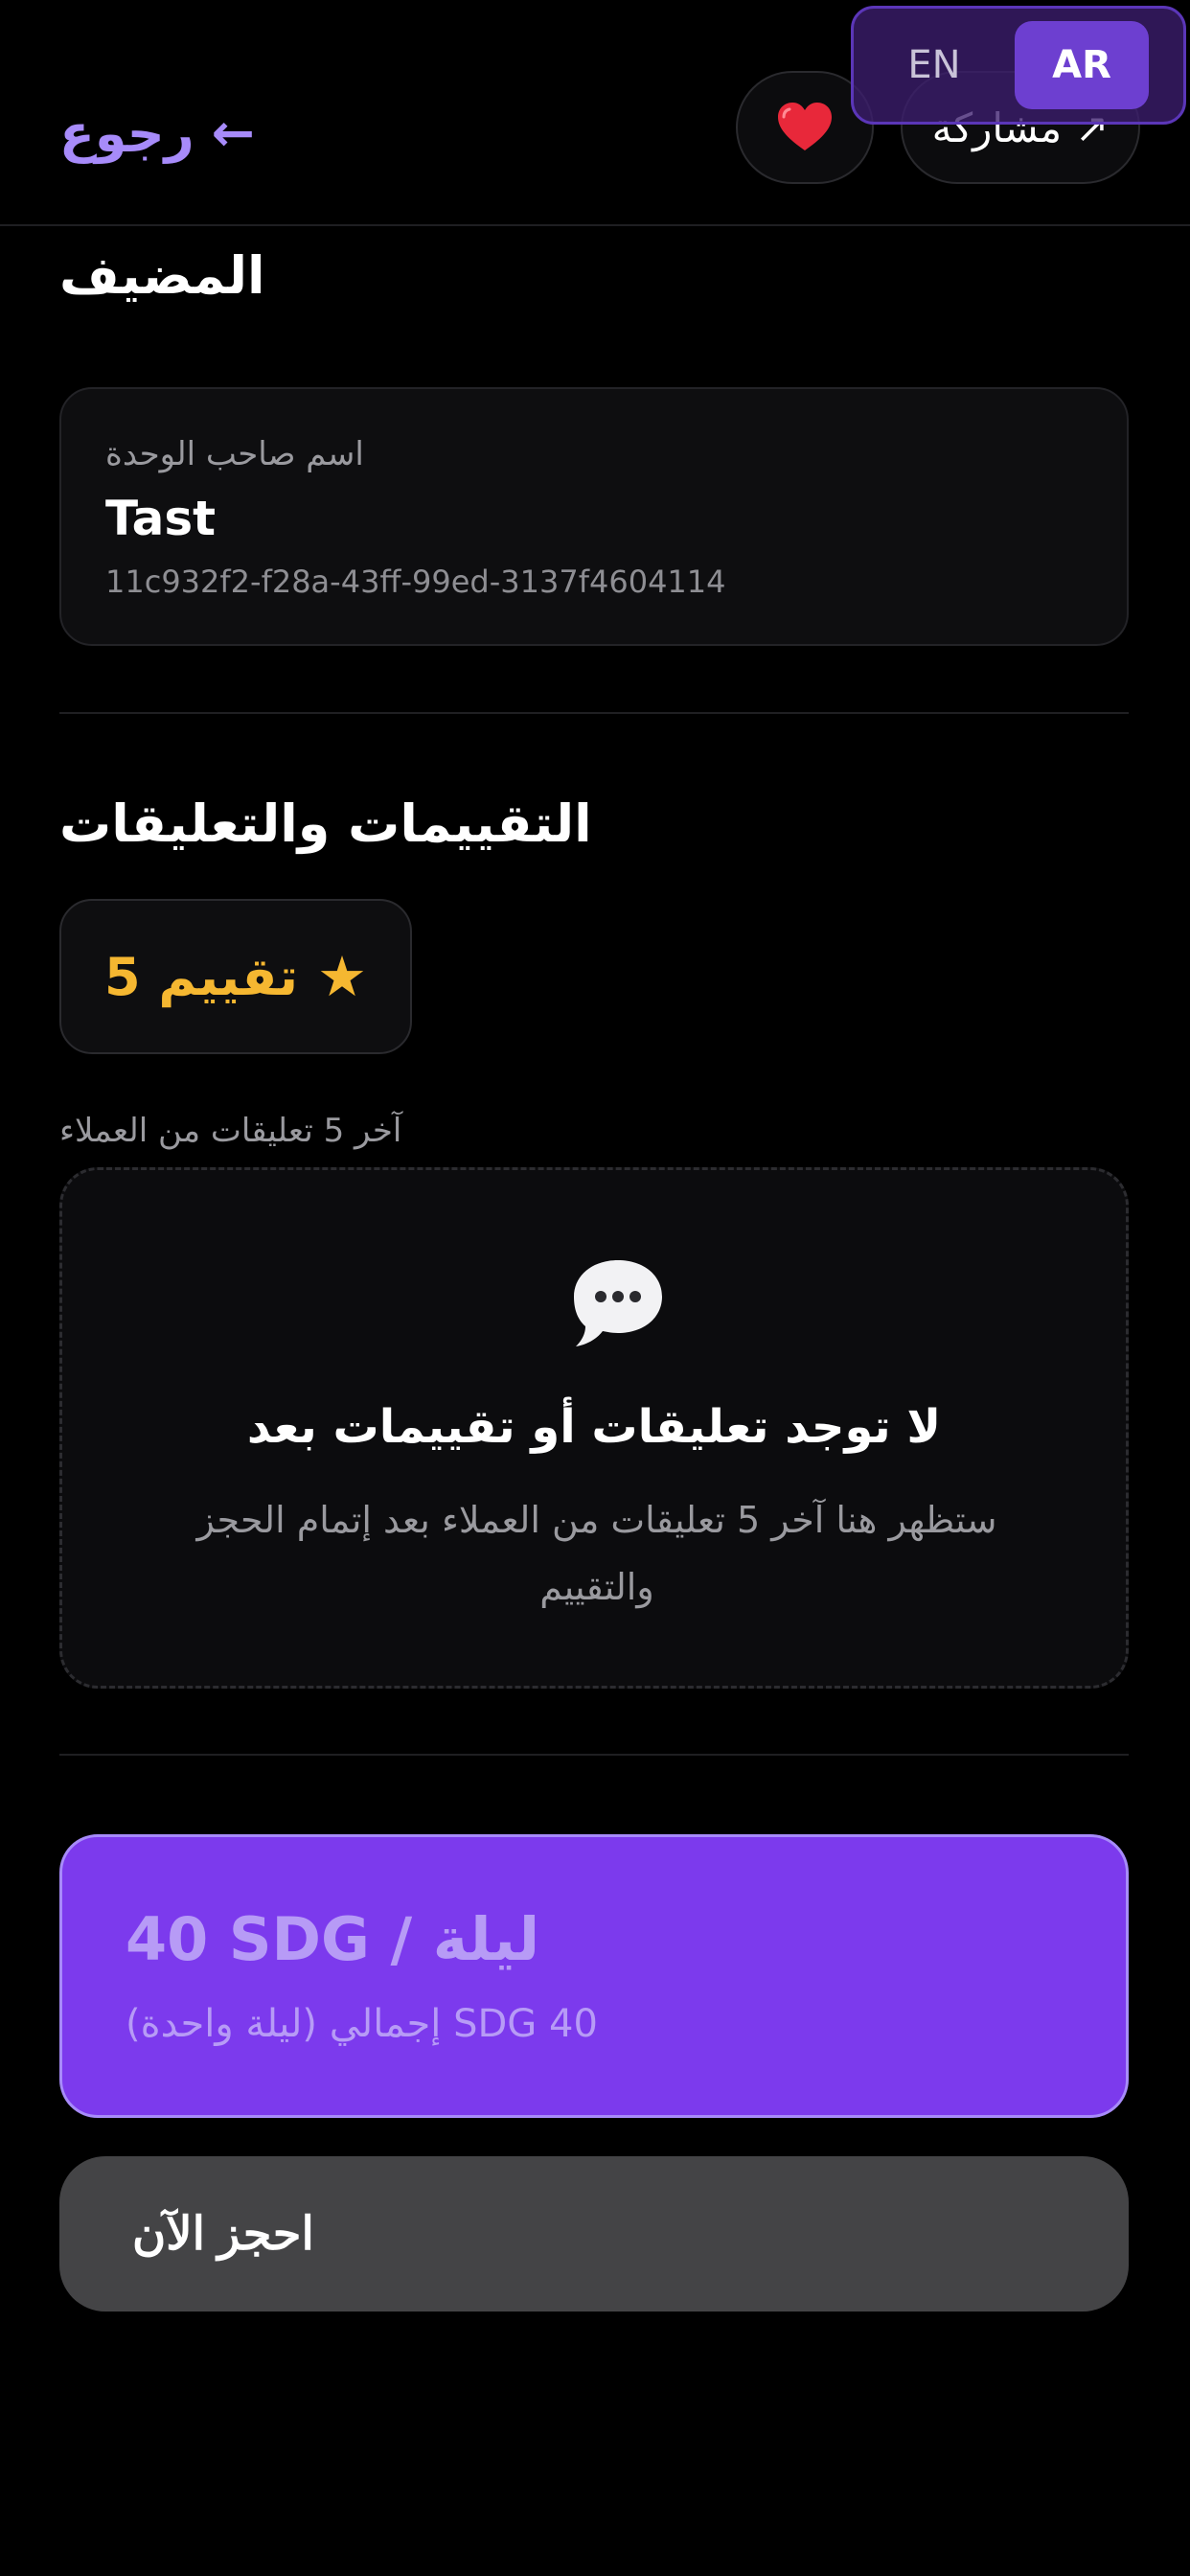  Describe the element at coordinates (595, 113) in the screenshot. I see `top-bar: رجوع ← مشاركة ↗ EN AR` at that location.